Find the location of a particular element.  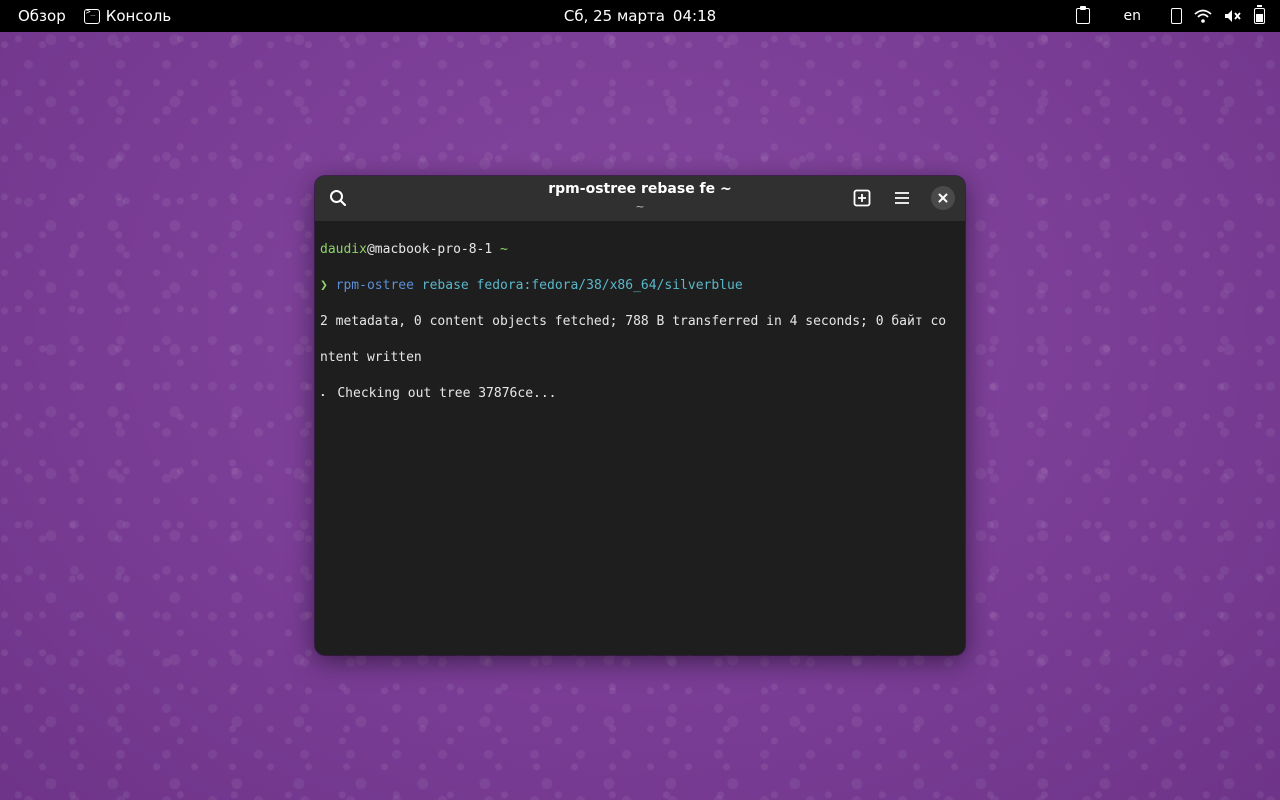

clock-date: Сб, 25 марта is located at coordinates (614, 16).